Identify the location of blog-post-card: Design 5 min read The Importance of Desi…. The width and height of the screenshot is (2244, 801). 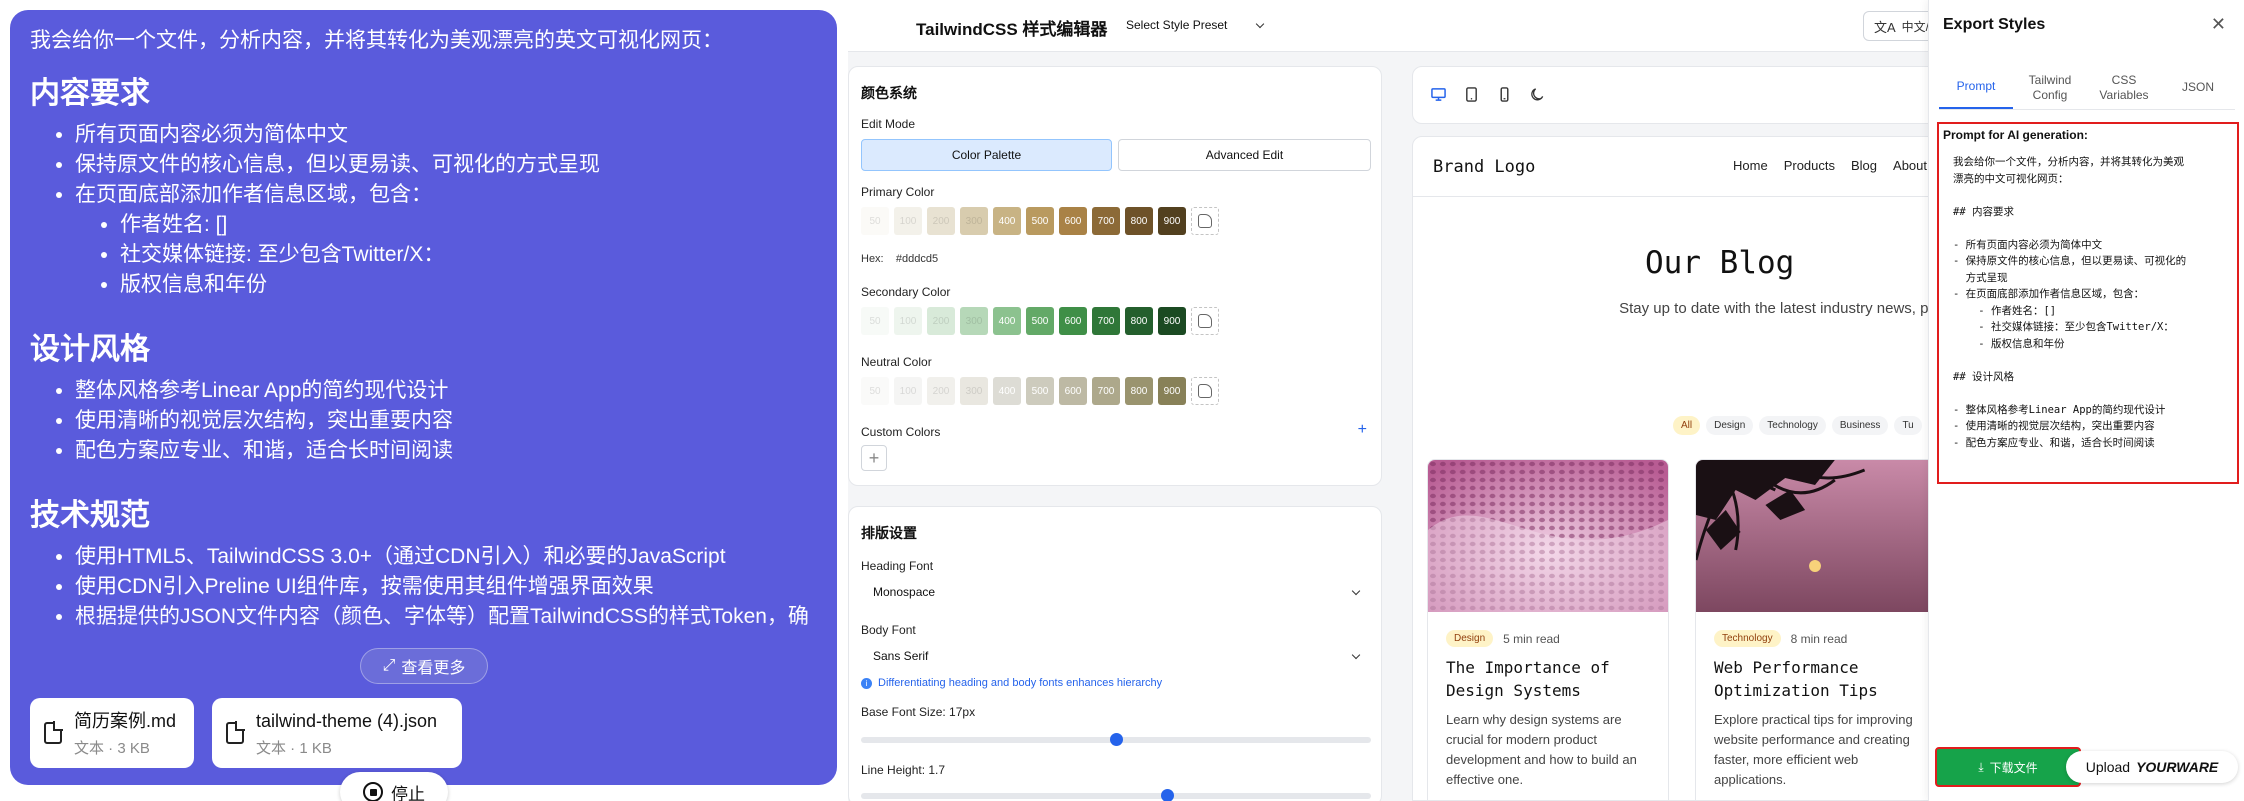
(1548, 629).